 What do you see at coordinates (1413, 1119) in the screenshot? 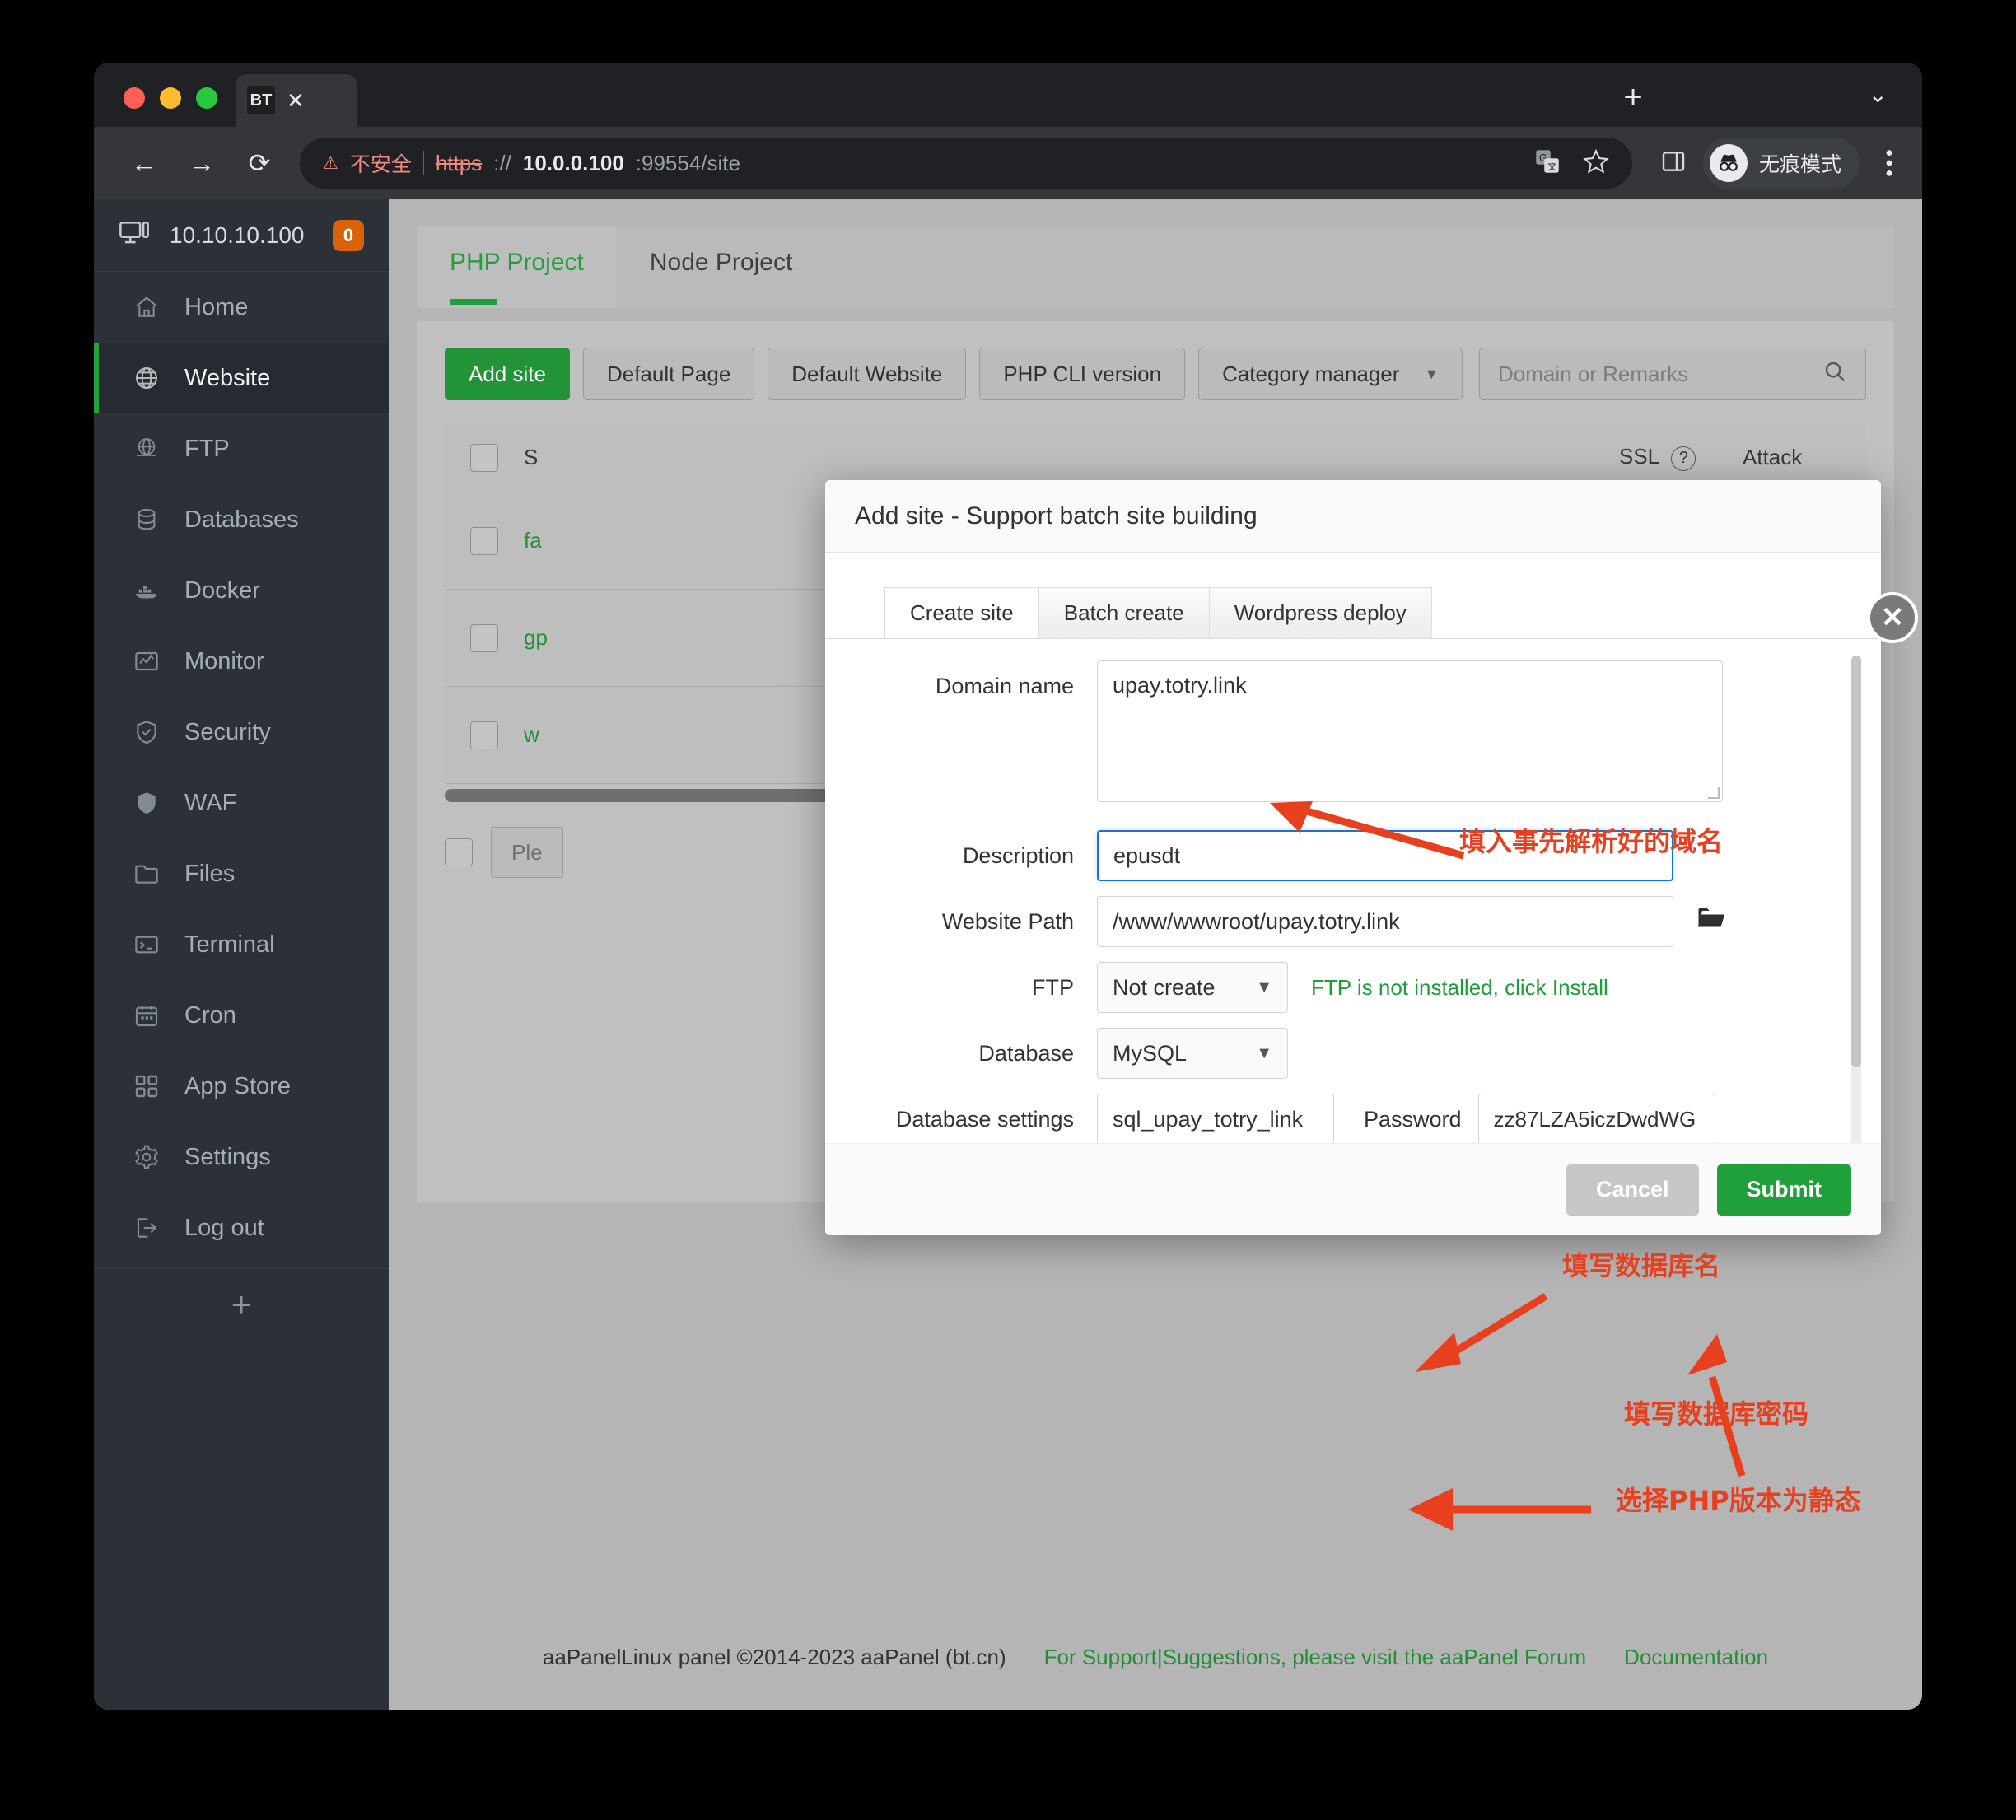
I see `password-label: Password` at bounding box center [1413, 1119].